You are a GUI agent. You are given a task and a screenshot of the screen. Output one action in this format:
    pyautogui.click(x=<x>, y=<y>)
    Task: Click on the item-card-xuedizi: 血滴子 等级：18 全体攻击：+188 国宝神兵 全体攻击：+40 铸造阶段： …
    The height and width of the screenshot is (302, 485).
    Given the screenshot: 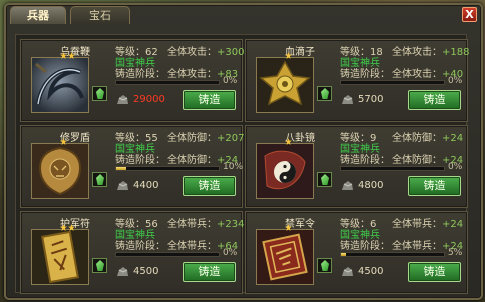 What is the action you would take?
    pyautogui.click(x=357, y=80)
    